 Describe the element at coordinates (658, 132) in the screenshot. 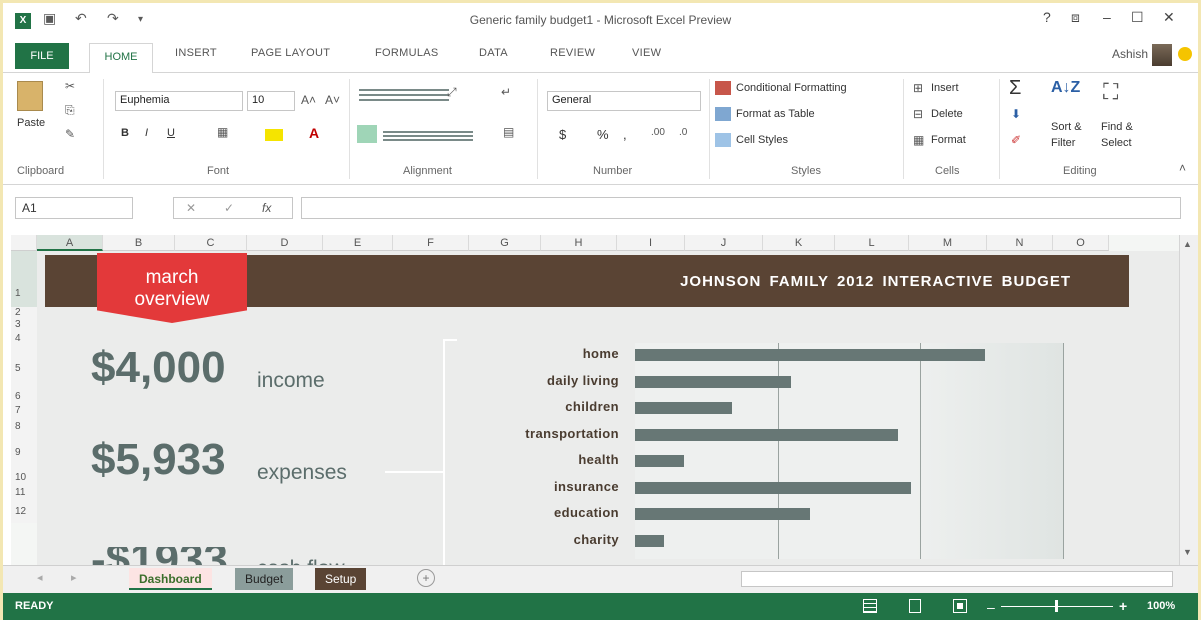

I see `increase-decimal-icon: .00` at that location.